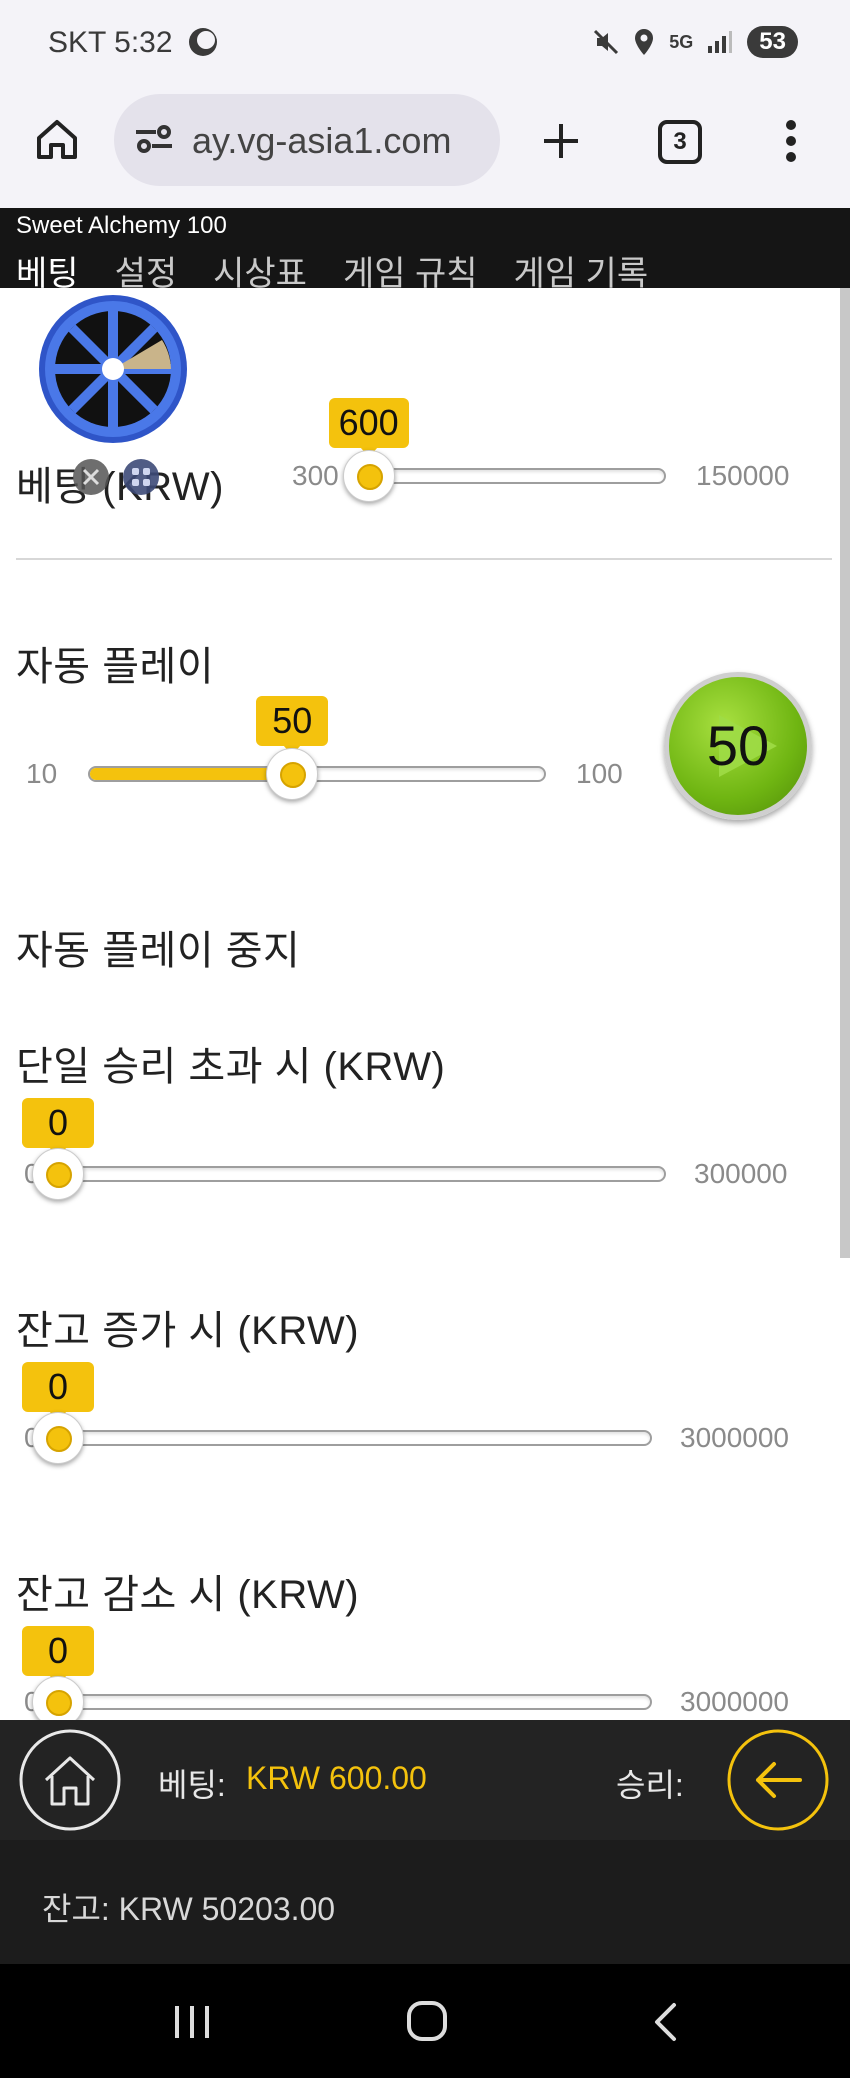 Image resolution: width=850 pixels, height=2078 pixels. Describe the element at coordinates (192, 1785) in the screenshot. I see `bet-amount-label: 베팅:` at that location.